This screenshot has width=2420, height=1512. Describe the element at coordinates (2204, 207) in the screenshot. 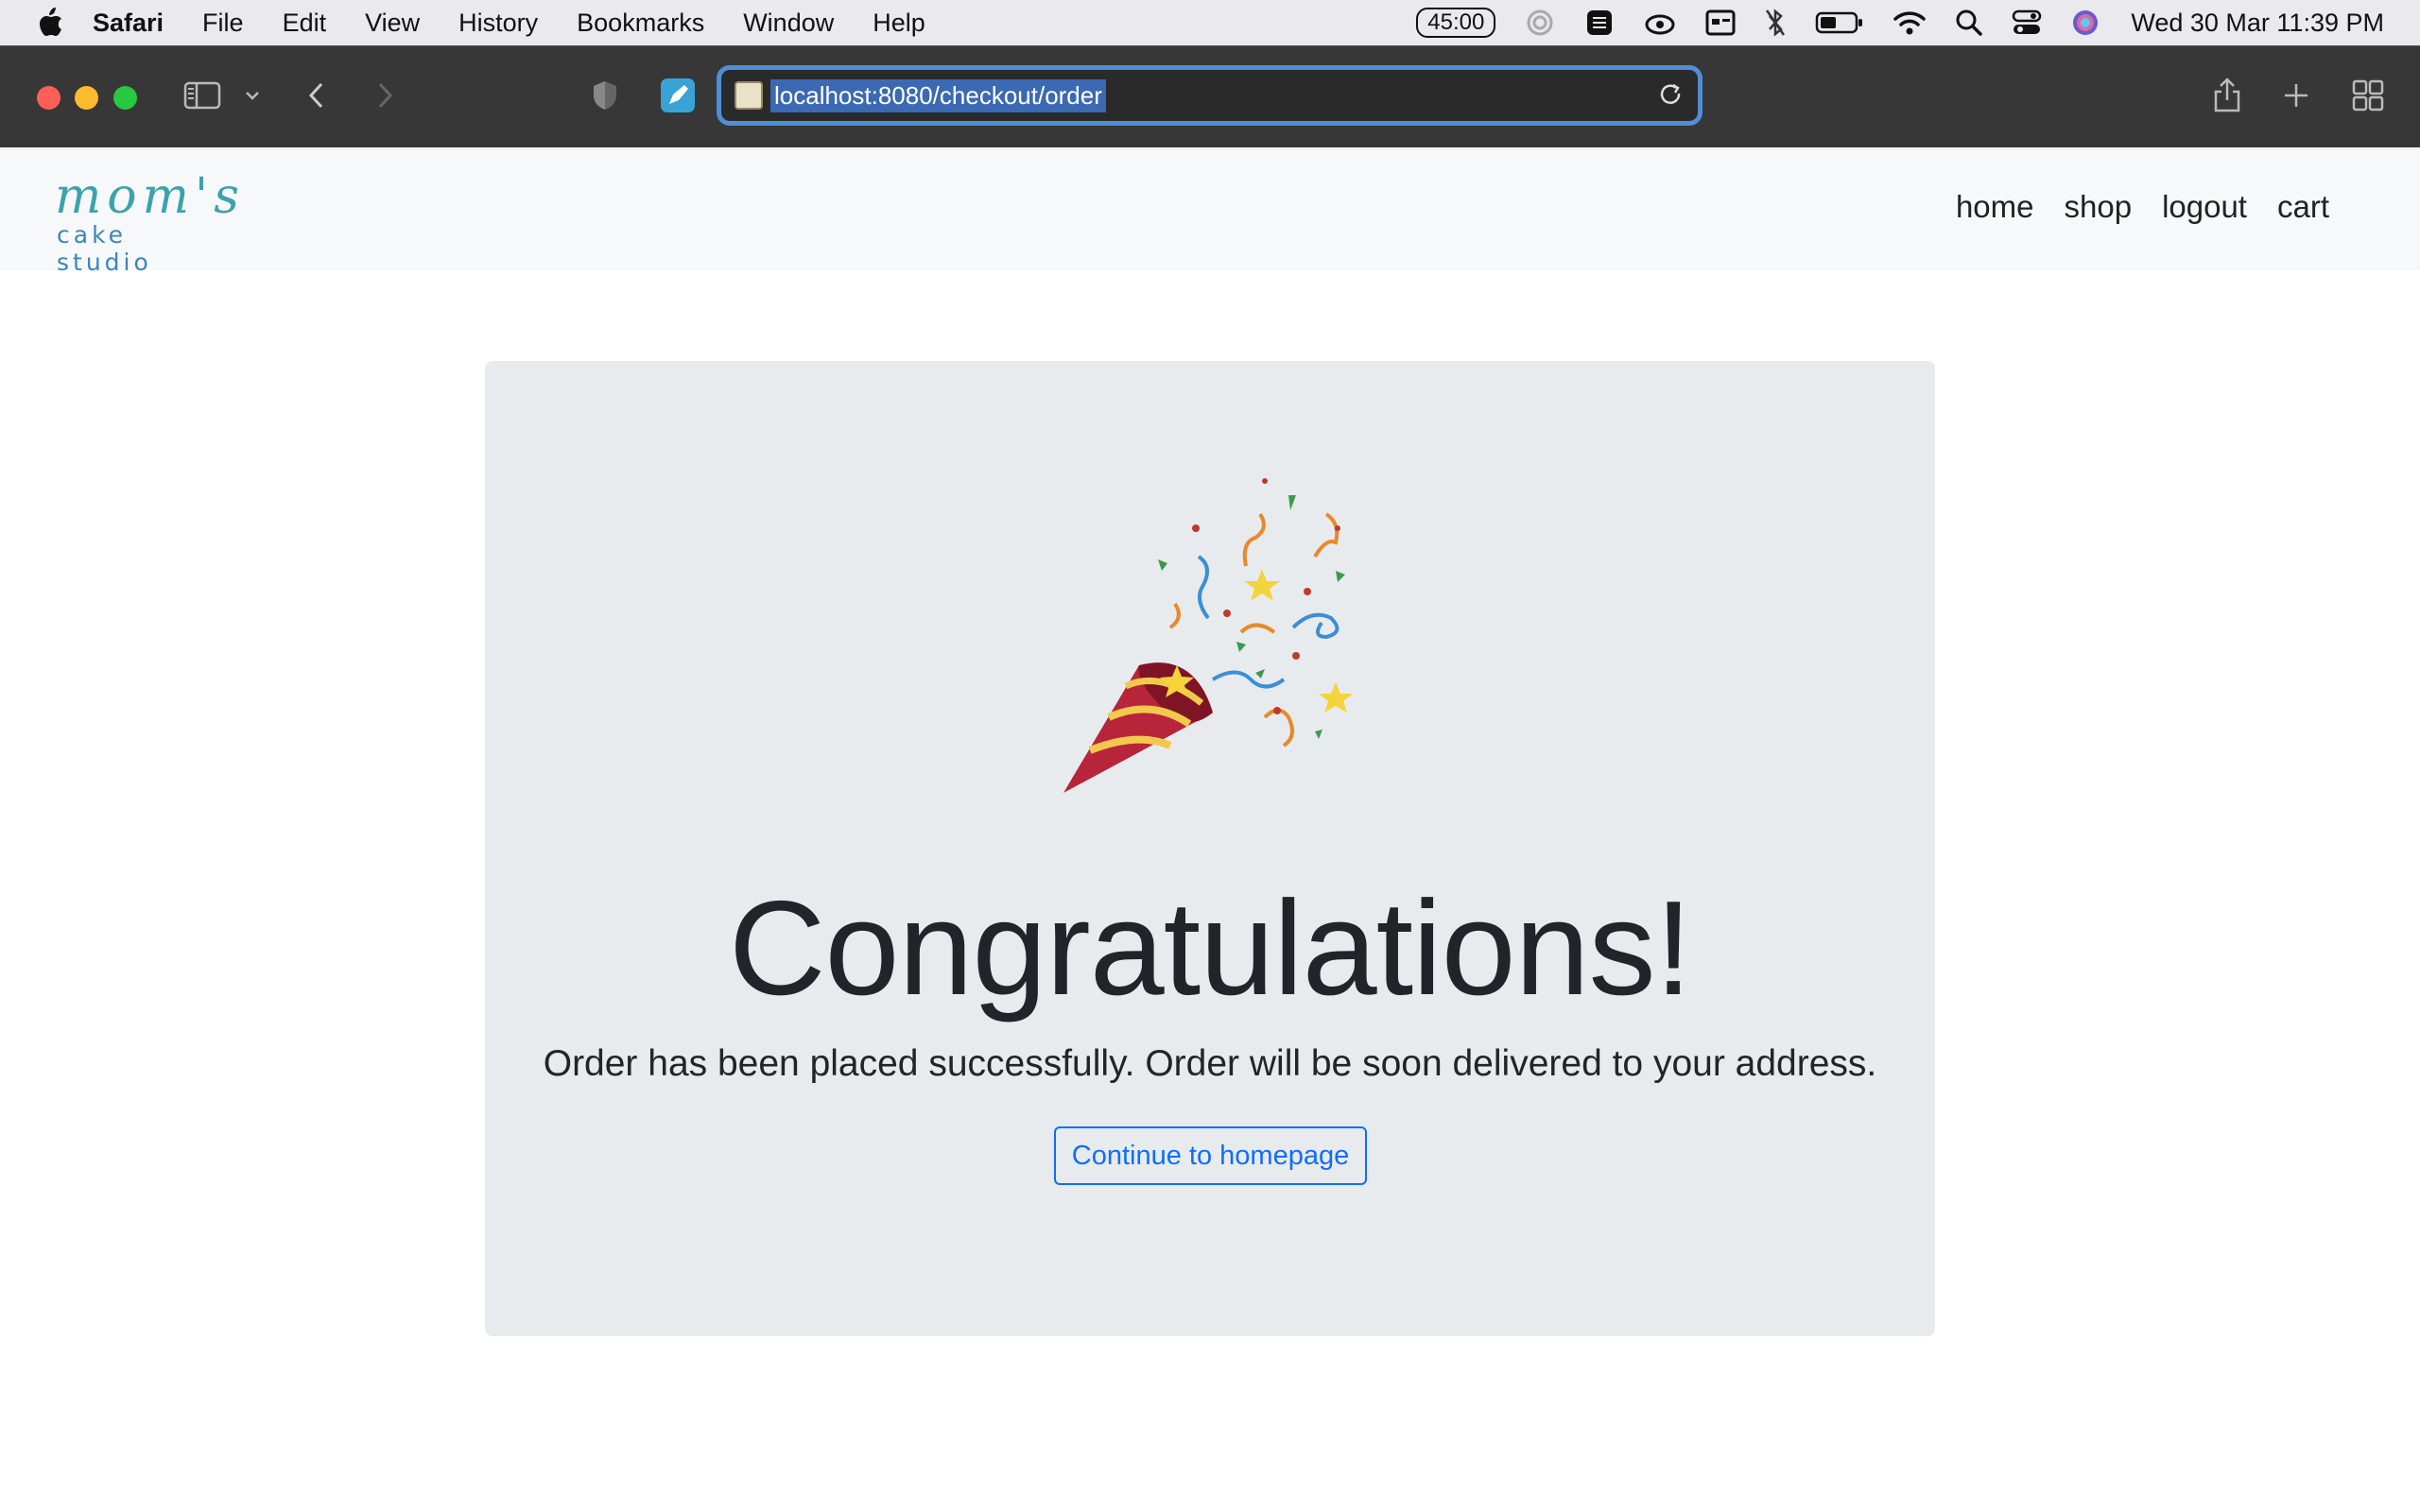

I see `nav-link-logout: logout` at that location.